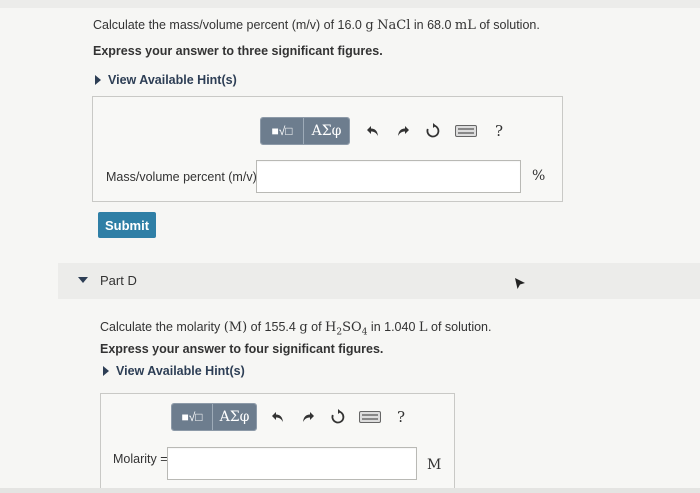 Image resolution: width=700 pixels, height=493 pixels. I want to click on collapse-triangle-icon, so click(83, 280).